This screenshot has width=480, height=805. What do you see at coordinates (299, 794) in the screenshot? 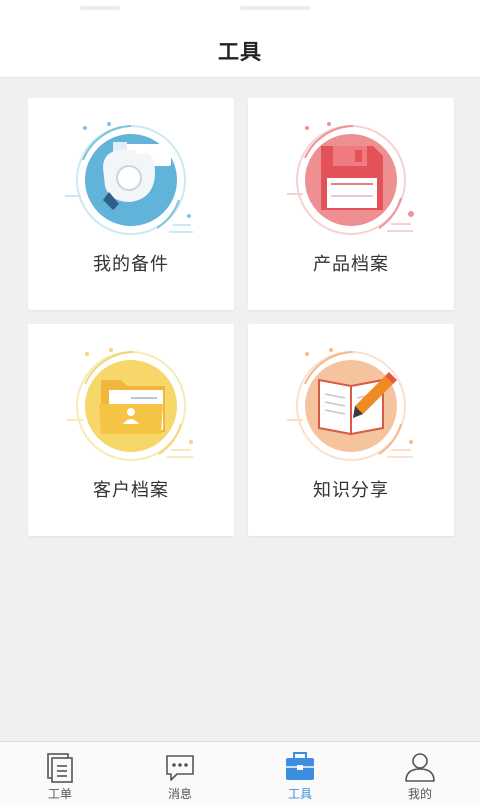
I see `tab-label: 工具` at bounding box center [299, 794].